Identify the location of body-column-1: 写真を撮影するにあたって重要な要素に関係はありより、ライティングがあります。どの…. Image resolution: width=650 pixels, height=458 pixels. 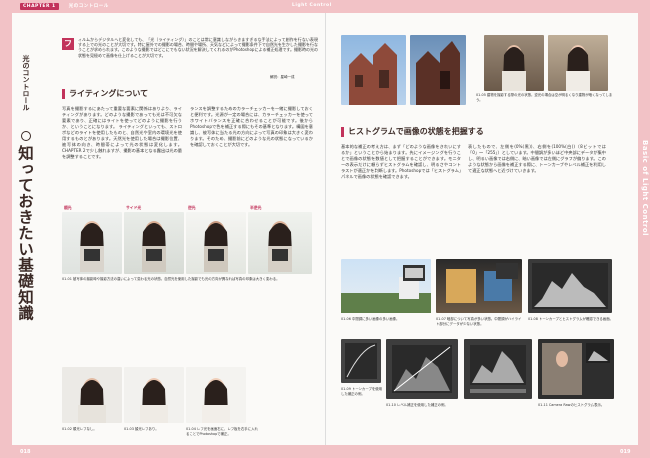
(122, 132).